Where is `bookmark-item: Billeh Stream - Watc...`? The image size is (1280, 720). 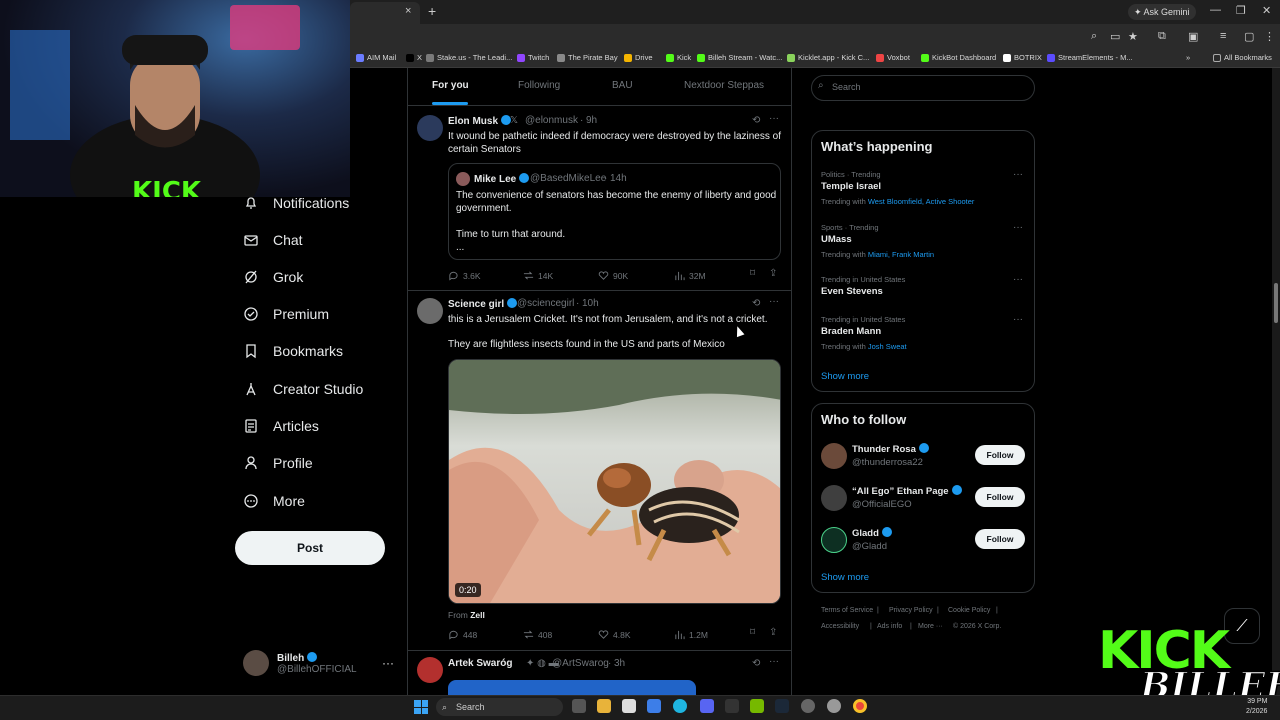
bookmark-item: Billeh Stream - Watc... is located at coordinates (739, 57).